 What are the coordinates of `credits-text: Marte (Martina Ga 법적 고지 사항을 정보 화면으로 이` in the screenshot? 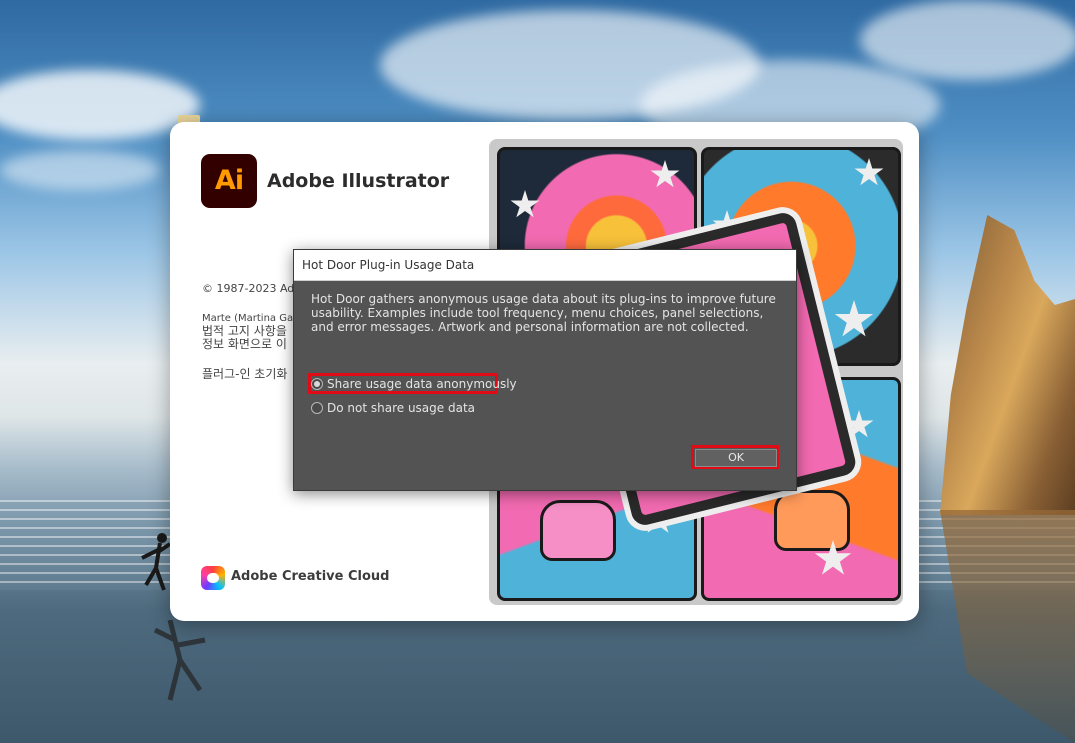 It's located at (247, 331).